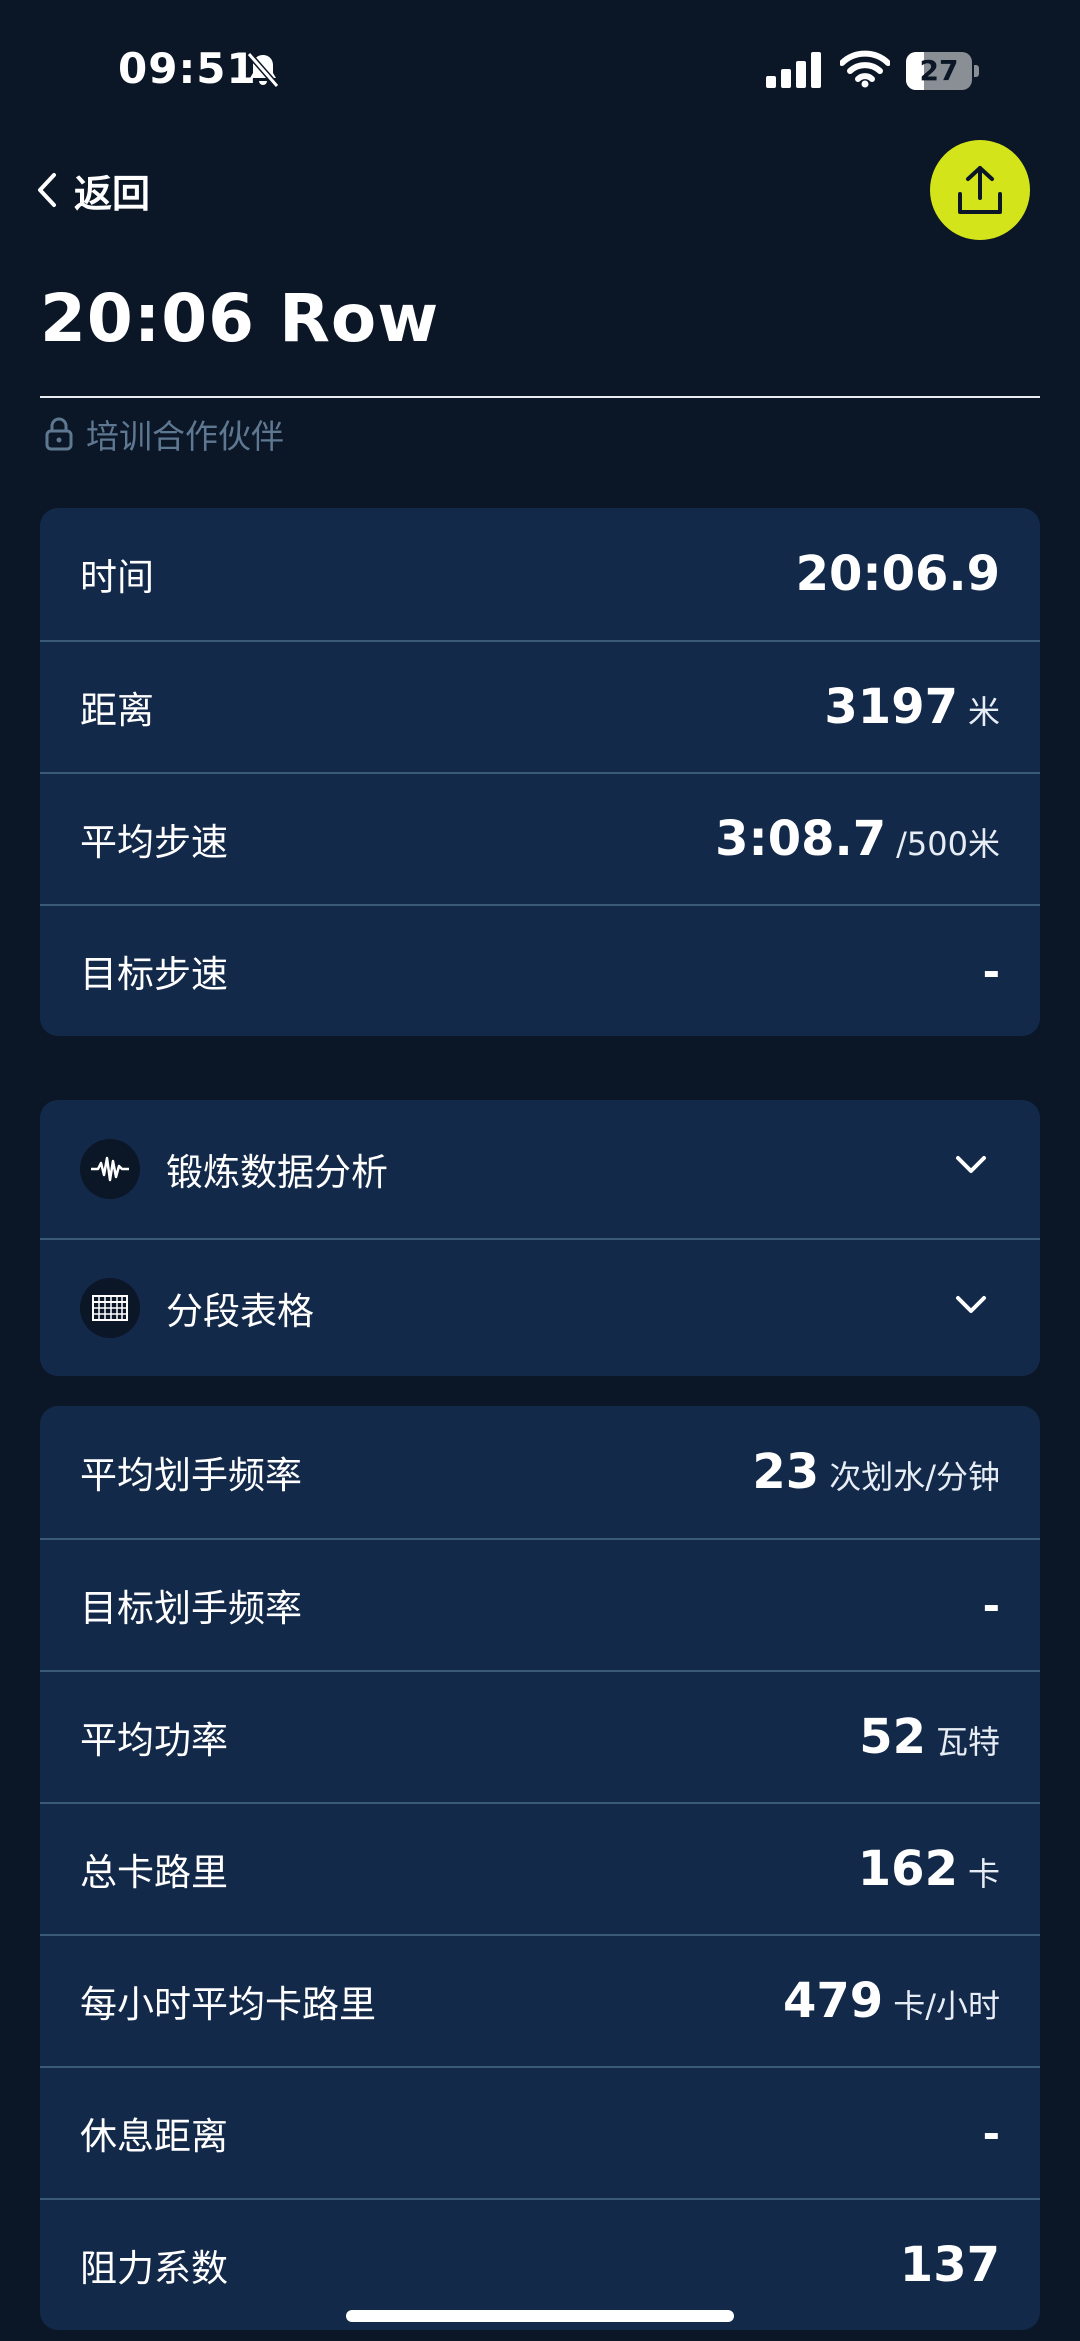 The image size is (1080, 2341). Describe the element at coordinates (540, 1736) in the screenshot. I see `detail-row-avg-power: 平均功率 52 瓦特` at that location.